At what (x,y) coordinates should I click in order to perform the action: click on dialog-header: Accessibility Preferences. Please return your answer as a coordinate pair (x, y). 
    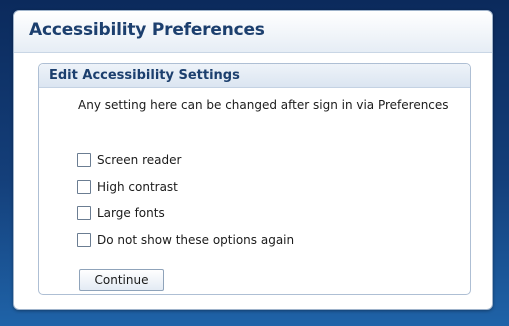
    Looking at the image, I should click on (253, 32).